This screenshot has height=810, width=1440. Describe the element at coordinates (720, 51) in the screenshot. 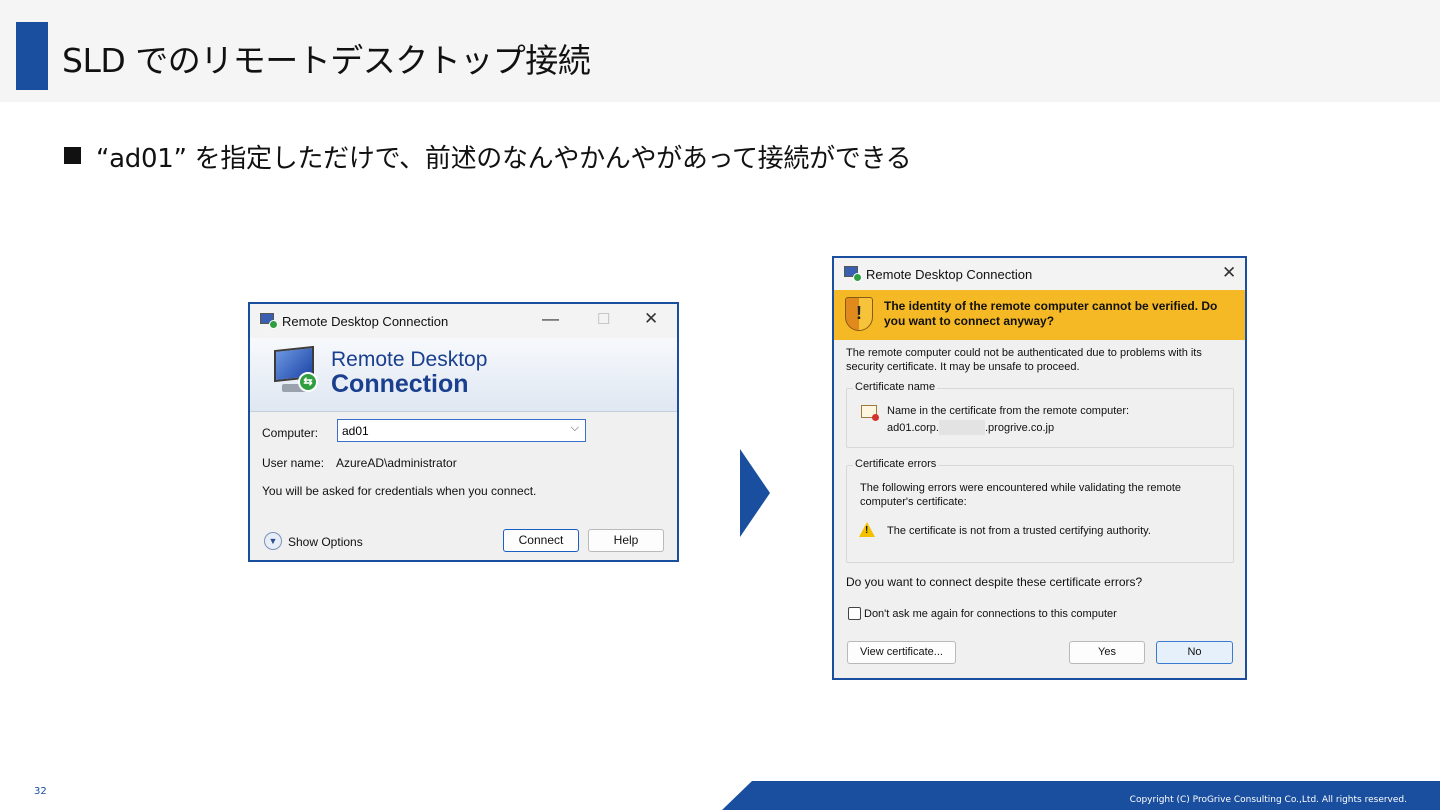

I see `slide-header: SLD でのリモートデスクトップ接続` at that location.